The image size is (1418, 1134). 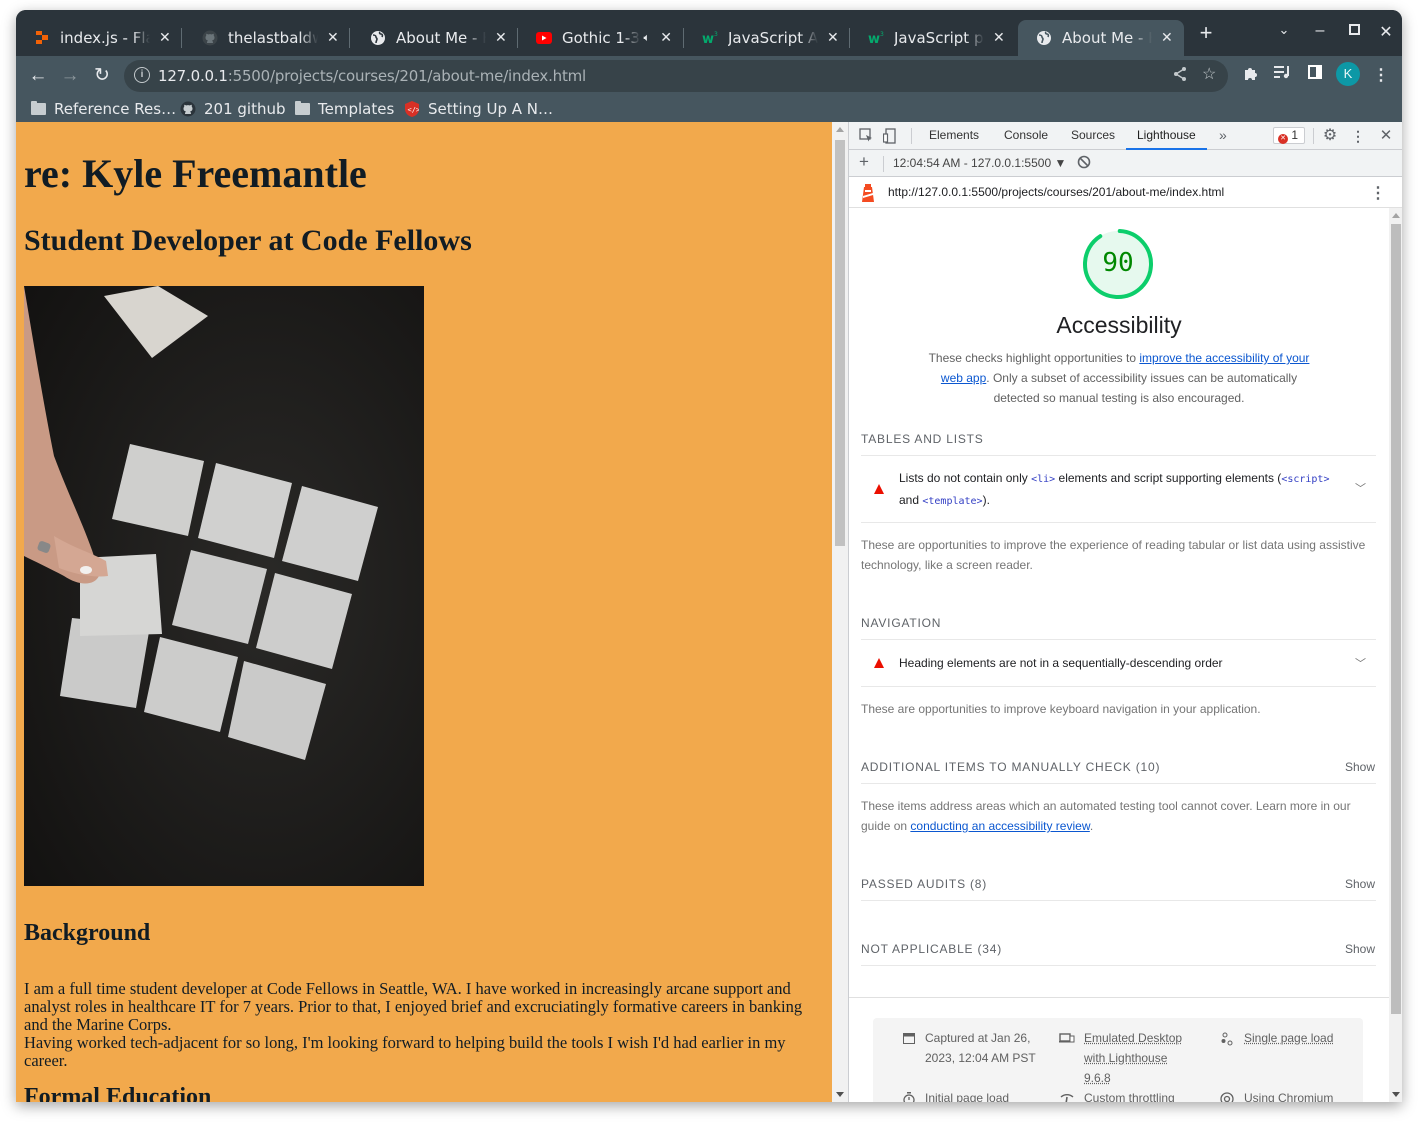 I want to click on category-title: Accessibility, so click(x=1119, y=325).